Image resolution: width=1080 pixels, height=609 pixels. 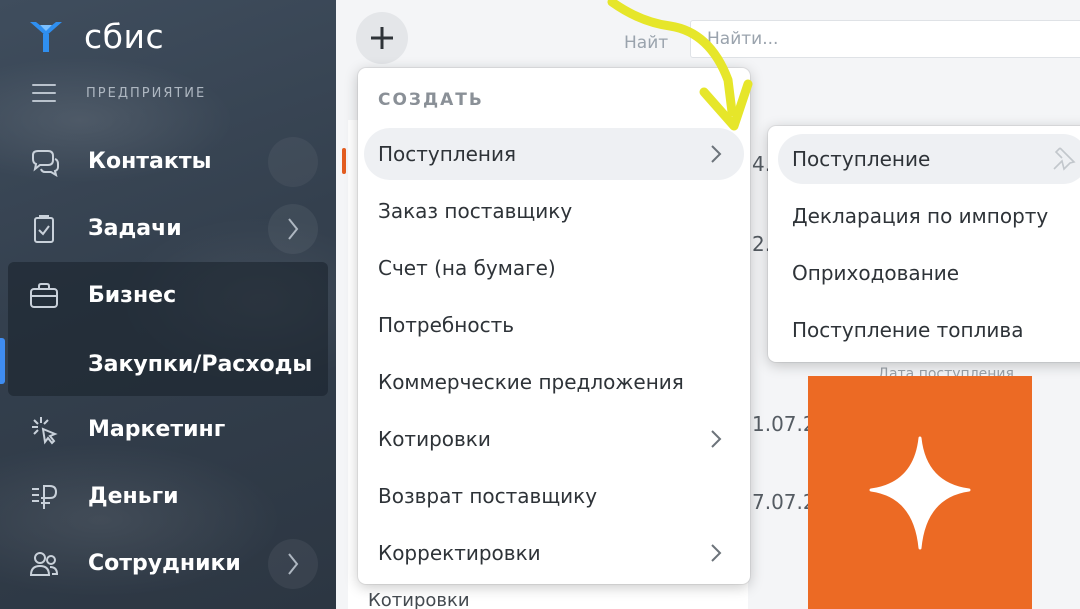 I want to click on menu-item-label: Заказ поставщику, so click(x=475, y=211).